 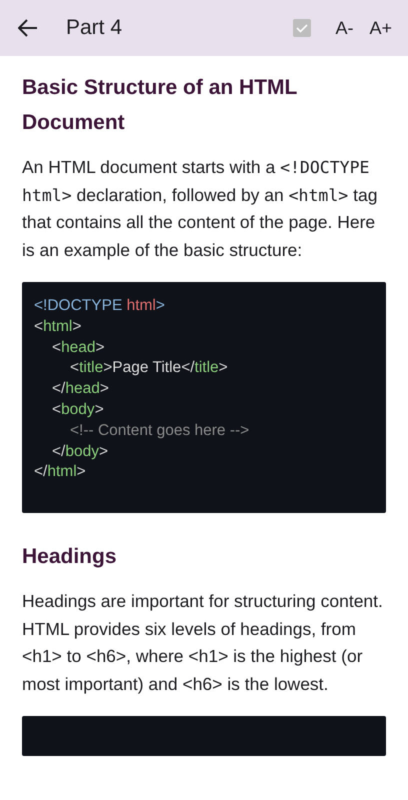 What do you see at coordinates (28, 28) in the screenshot?
I see `back-arrow-icon` at bounding box center [28, 28].